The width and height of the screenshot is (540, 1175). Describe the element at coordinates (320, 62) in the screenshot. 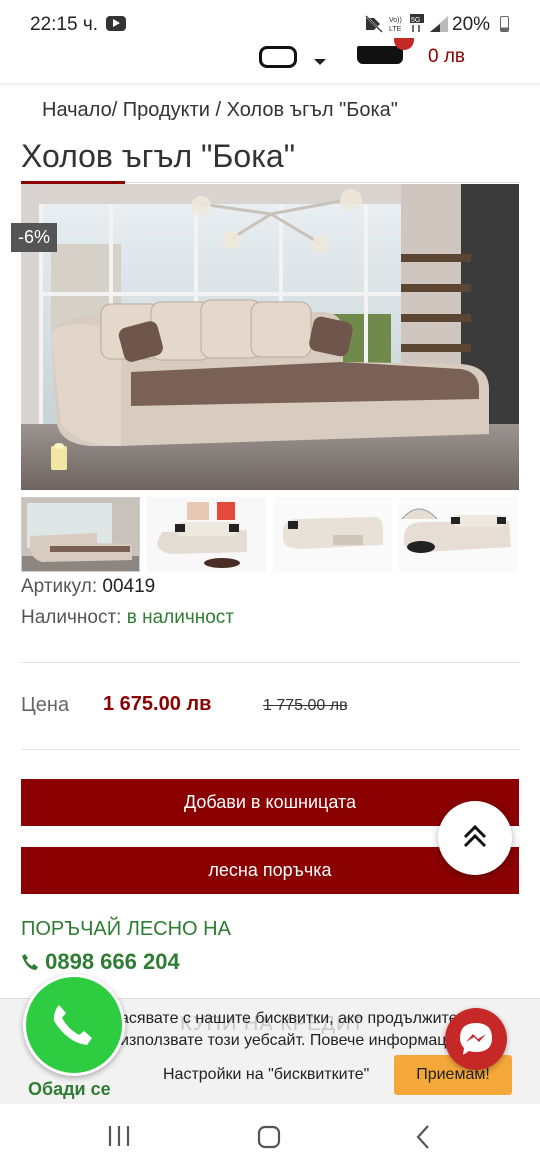

I see `chevron-down-icon` at that location.